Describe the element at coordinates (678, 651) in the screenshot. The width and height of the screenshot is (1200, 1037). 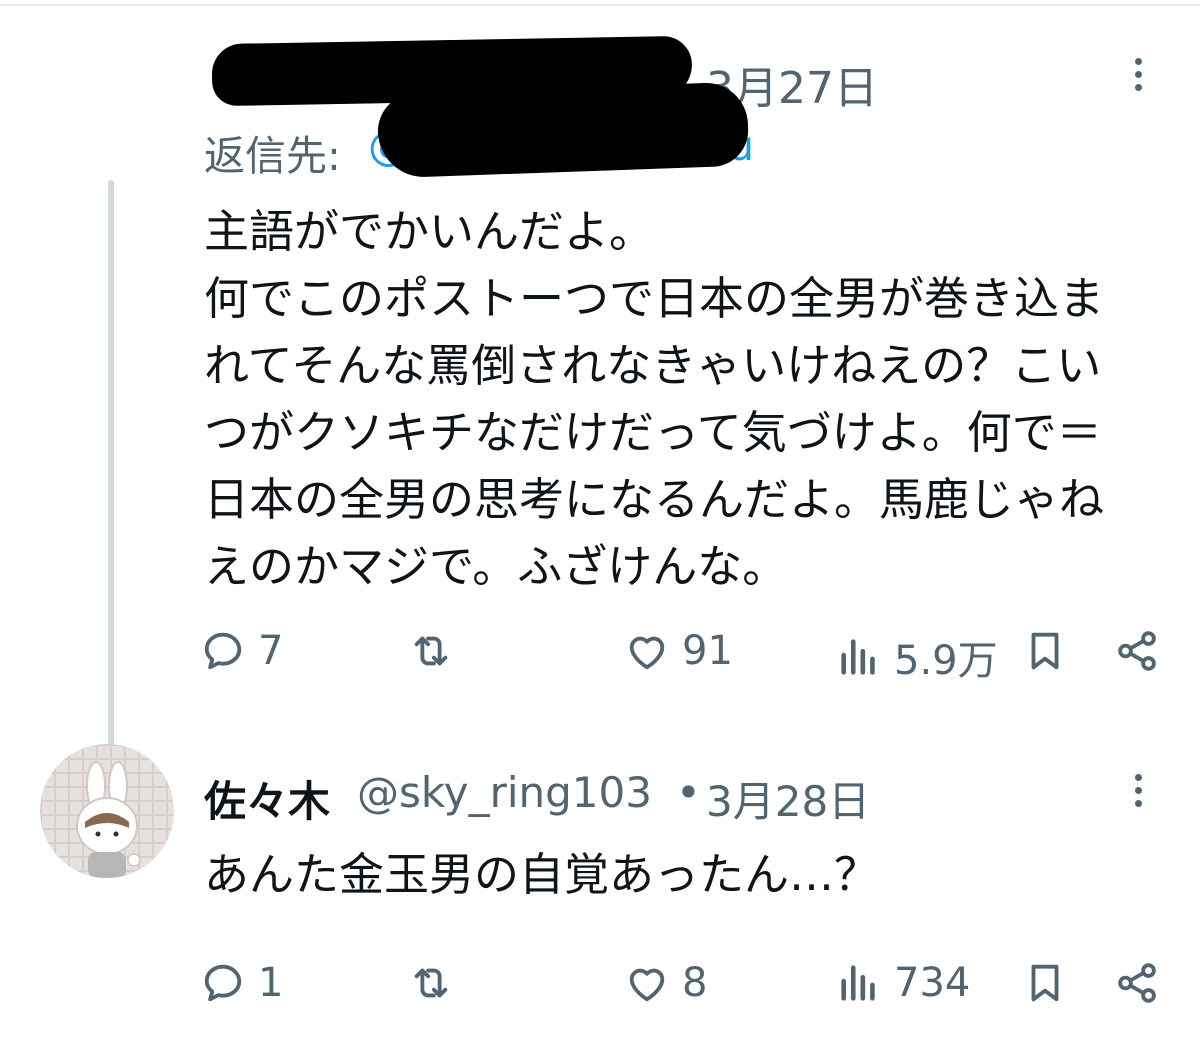
I see `like-button: 91` at that location.